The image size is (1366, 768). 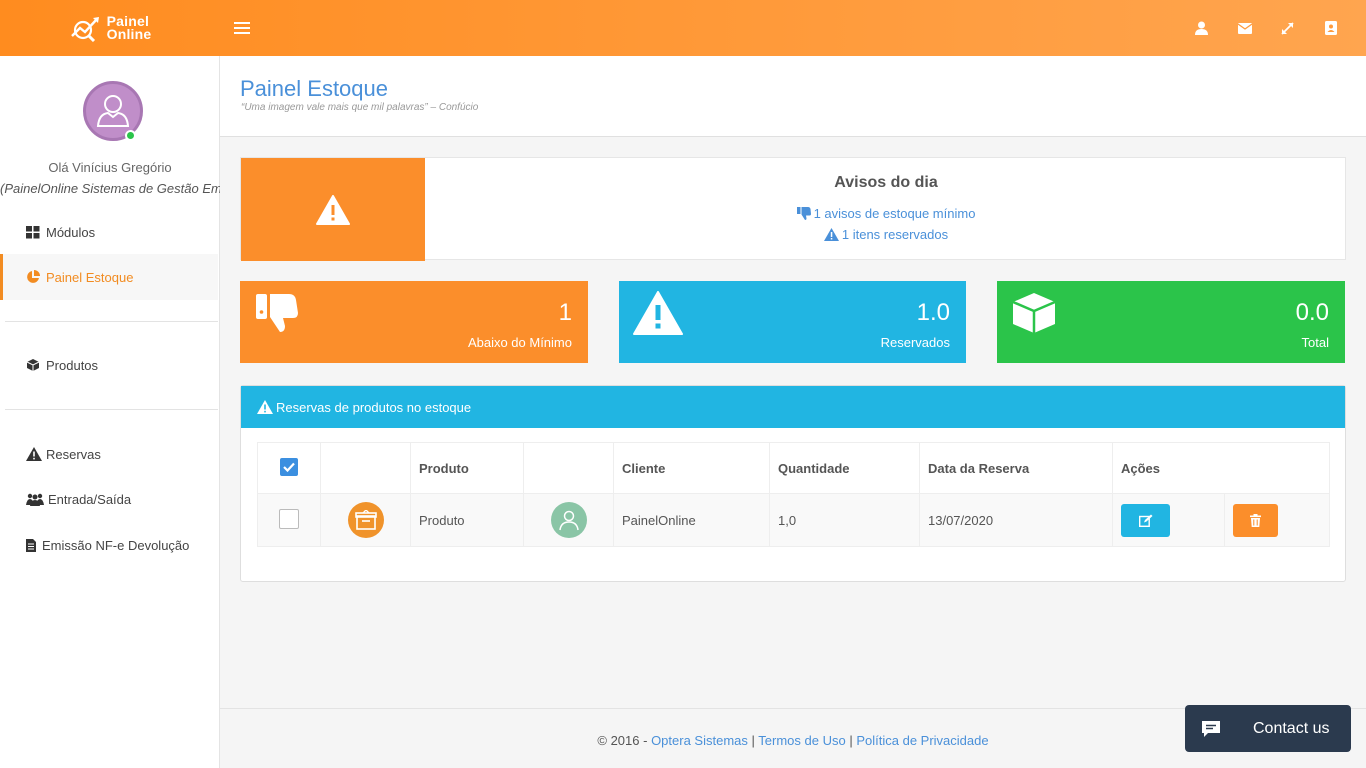 I want to click on edit-action-cell, so click(x=1168, y=520).